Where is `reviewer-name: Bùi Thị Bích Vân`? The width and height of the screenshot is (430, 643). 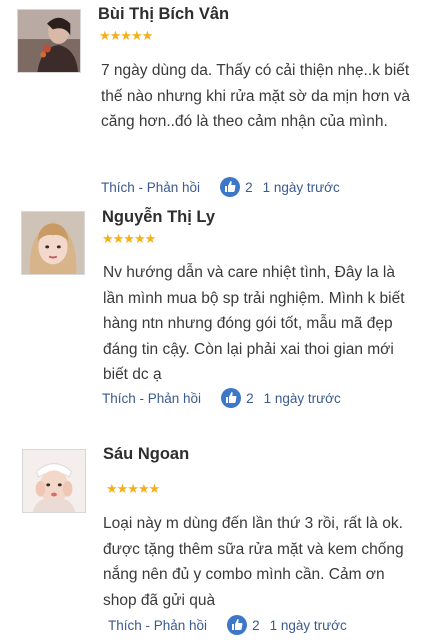 reviewer-name: Bùi Thị Bích Vân is located at coordinates (164, 14).